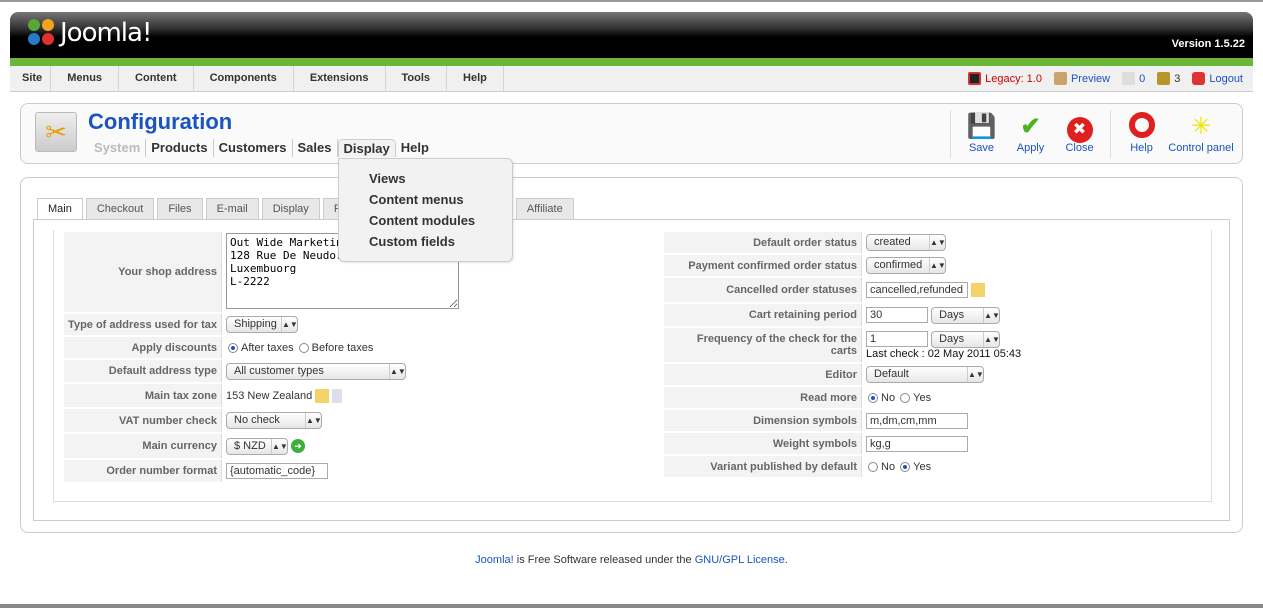  What do you see at coordinates (180, 208) in the screenshot?
I see `tab-files: Files` at bounding box center [180, 208].